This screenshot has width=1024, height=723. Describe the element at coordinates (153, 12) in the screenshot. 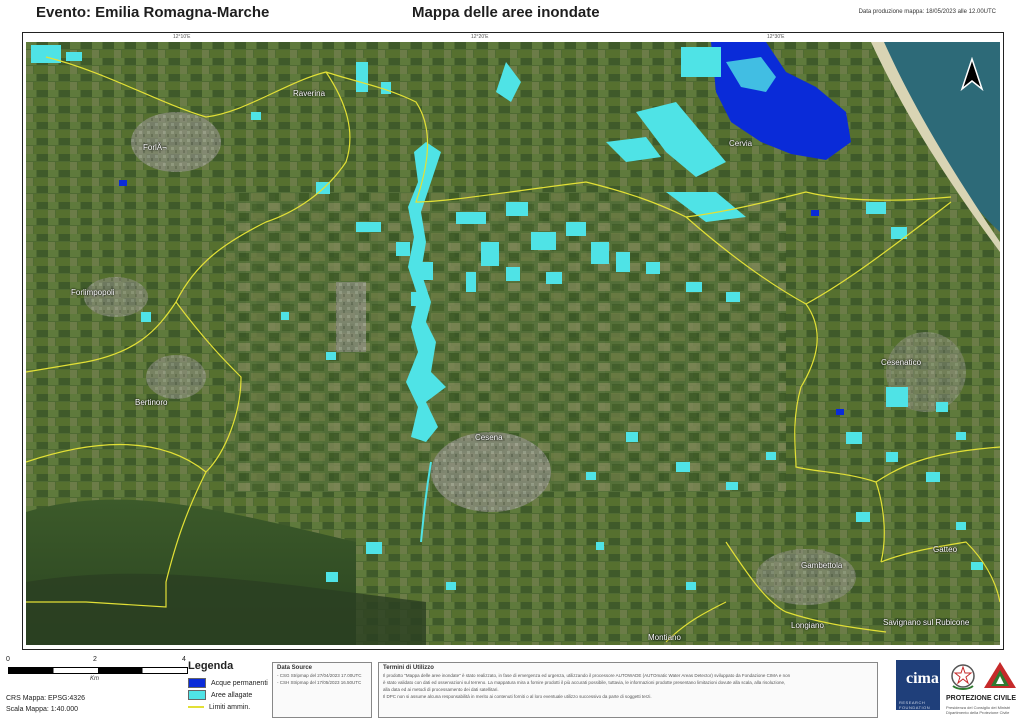

I see `header-title: Evento: Emilia Romagna-Marche` at that location.